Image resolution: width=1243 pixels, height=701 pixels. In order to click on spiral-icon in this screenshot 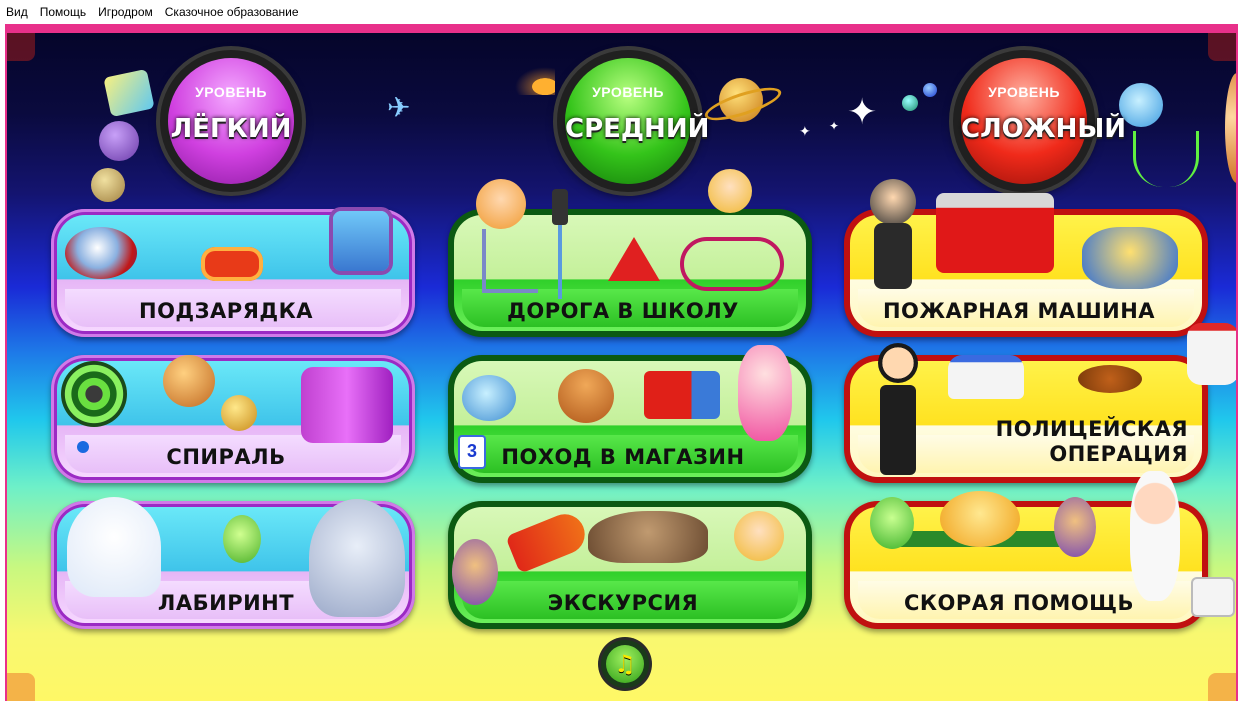, I will do `click(94, 394)`.